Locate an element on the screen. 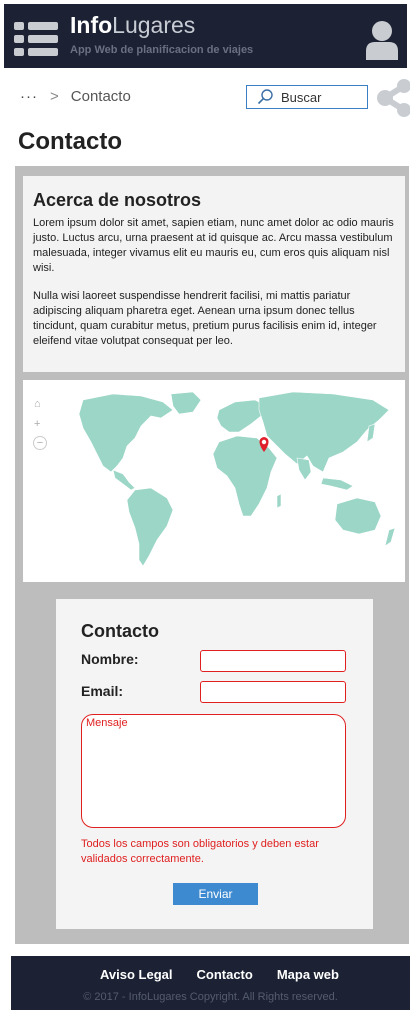 The image size is (410, 1010). brand-bold: Info is located at coordinates (91, 25).